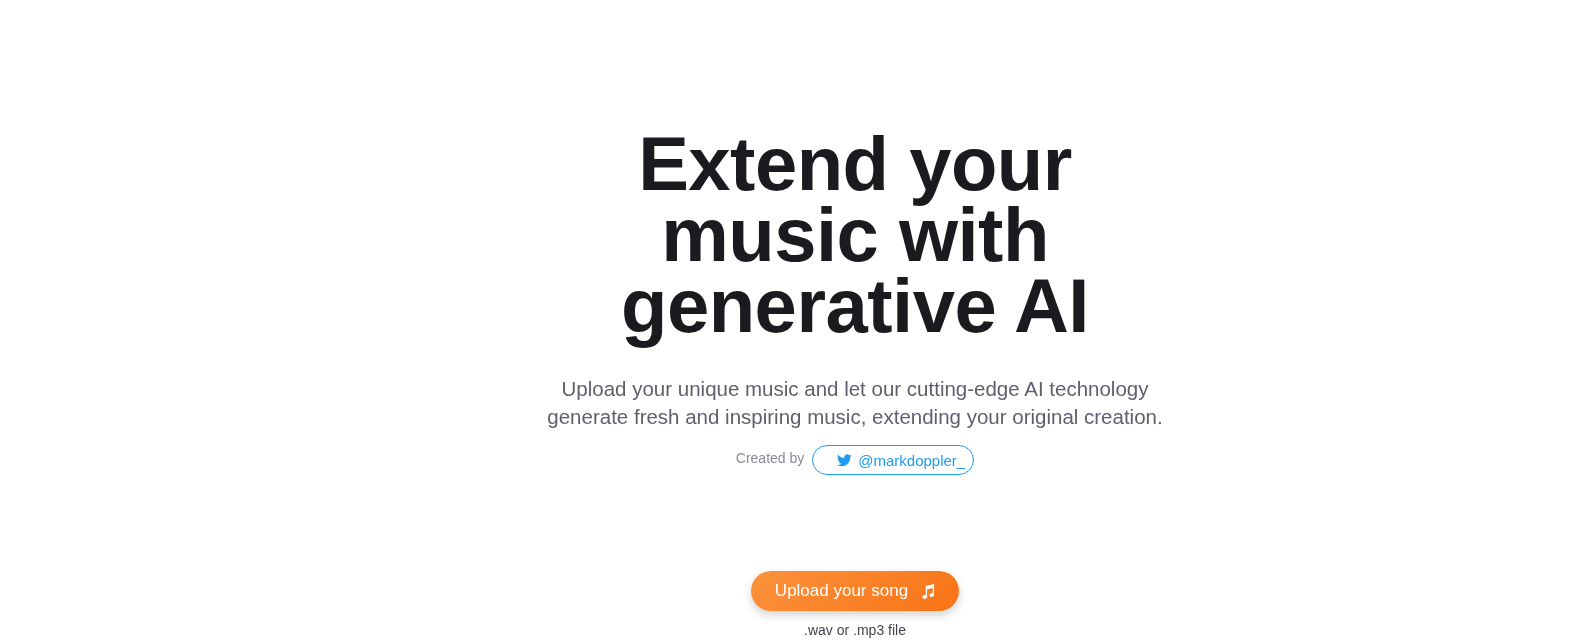 The width and height of the screenshot is (1572, 641). Describe the element at coordinates (845, 460) in the screenshot. I see `bird-icon` at that location.